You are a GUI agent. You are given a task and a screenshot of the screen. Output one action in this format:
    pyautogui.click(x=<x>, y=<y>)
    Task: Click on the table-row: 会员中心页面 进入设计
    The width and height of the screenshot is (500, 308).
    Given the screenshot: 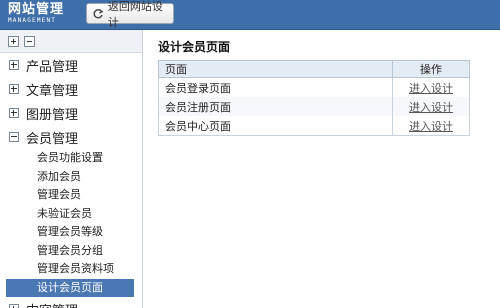 What is the action you would take?
    pyautogui.click(x=314, y=126)
    